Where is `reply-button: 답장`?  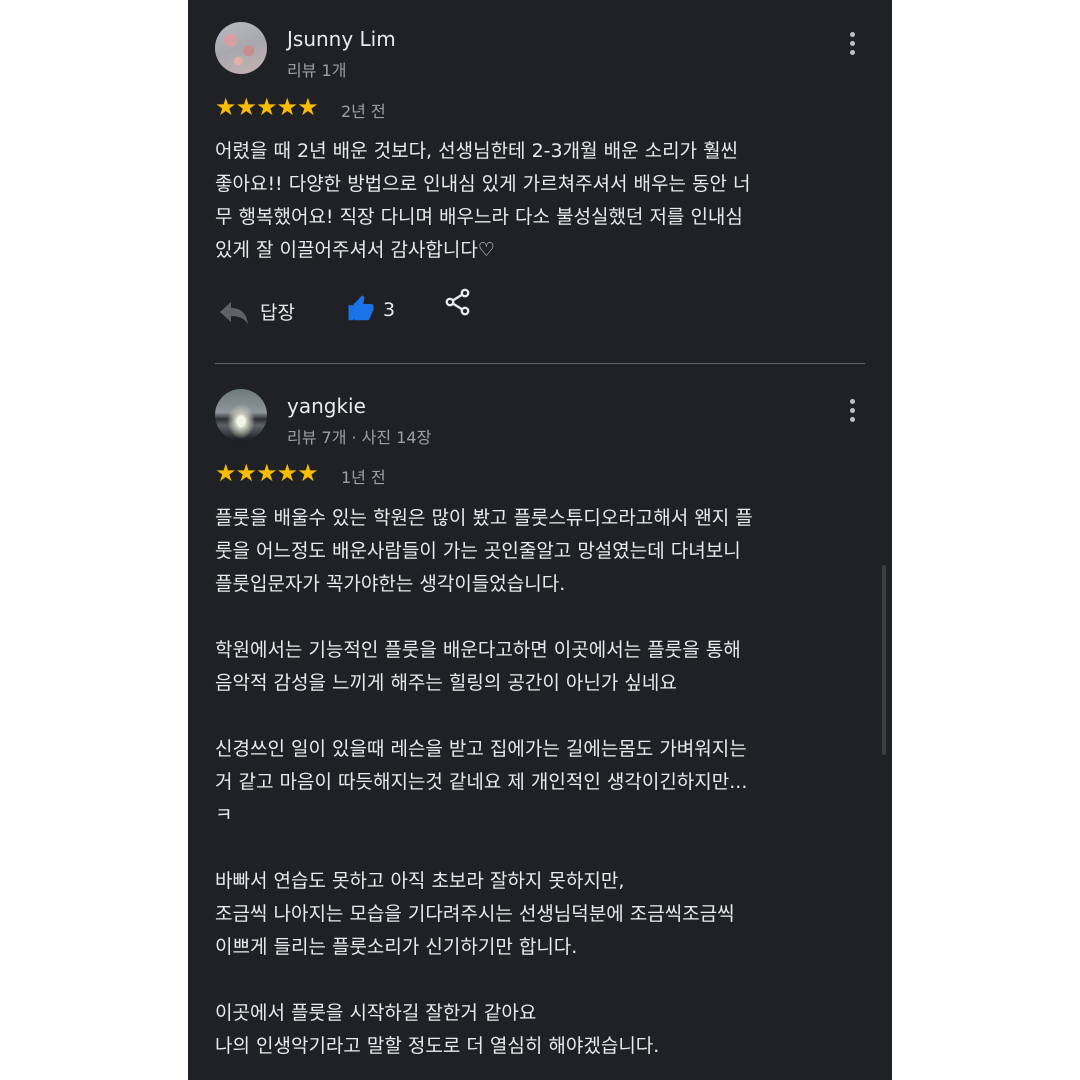 reply-button: 답장 is located at coordinates (277, 311).